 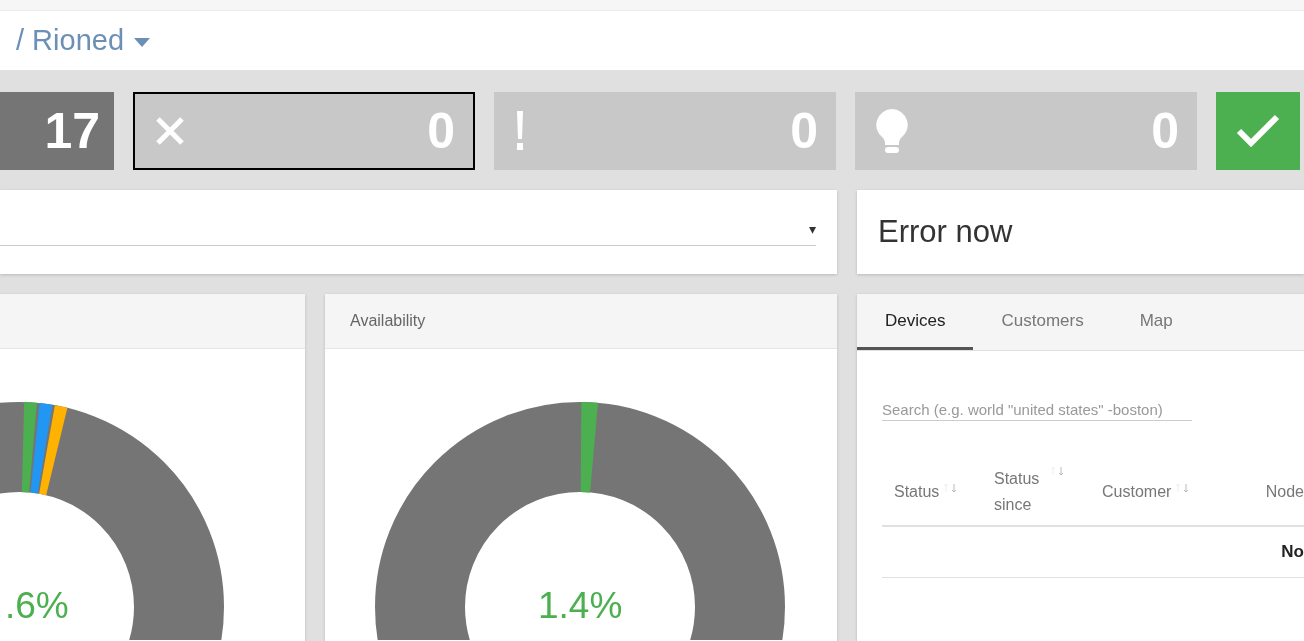 What do you see at coordinates (142, 42) in the screenshot?
I see `caret-icon` at bounding box center [142, 42].